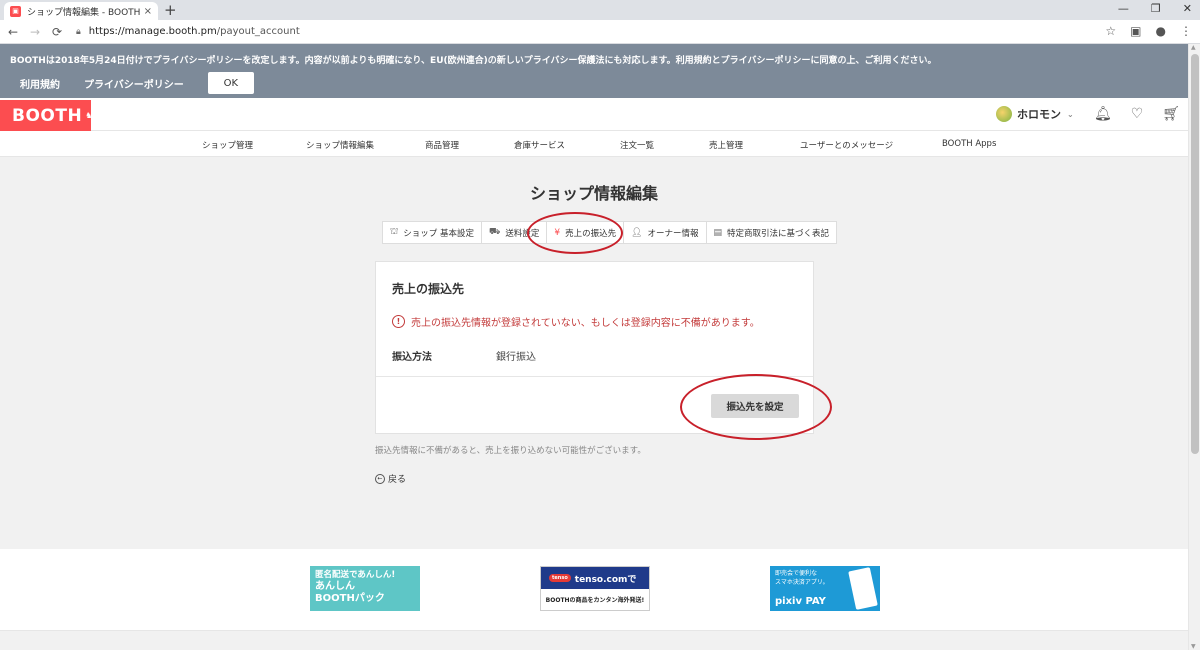 The height and width of the screenshot is (650, 1200). Describe the element at coordinates (605, 579) in the screenshot. I see `ad-text: tenso.comで` at that location.